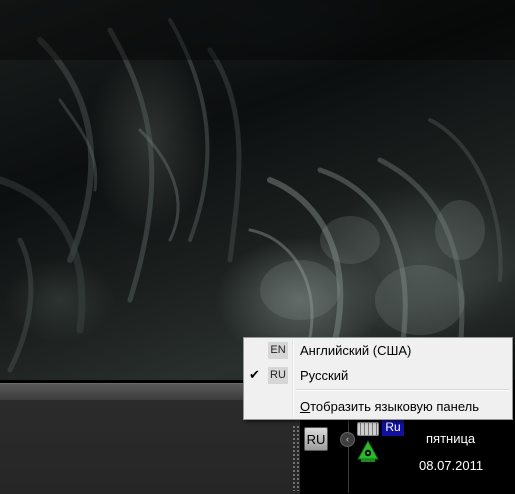 Image resolution: width=515 pixels, height=494 pixels. I want to click on menu-item-label: Отобразить языковую панель, so click(389, 406).